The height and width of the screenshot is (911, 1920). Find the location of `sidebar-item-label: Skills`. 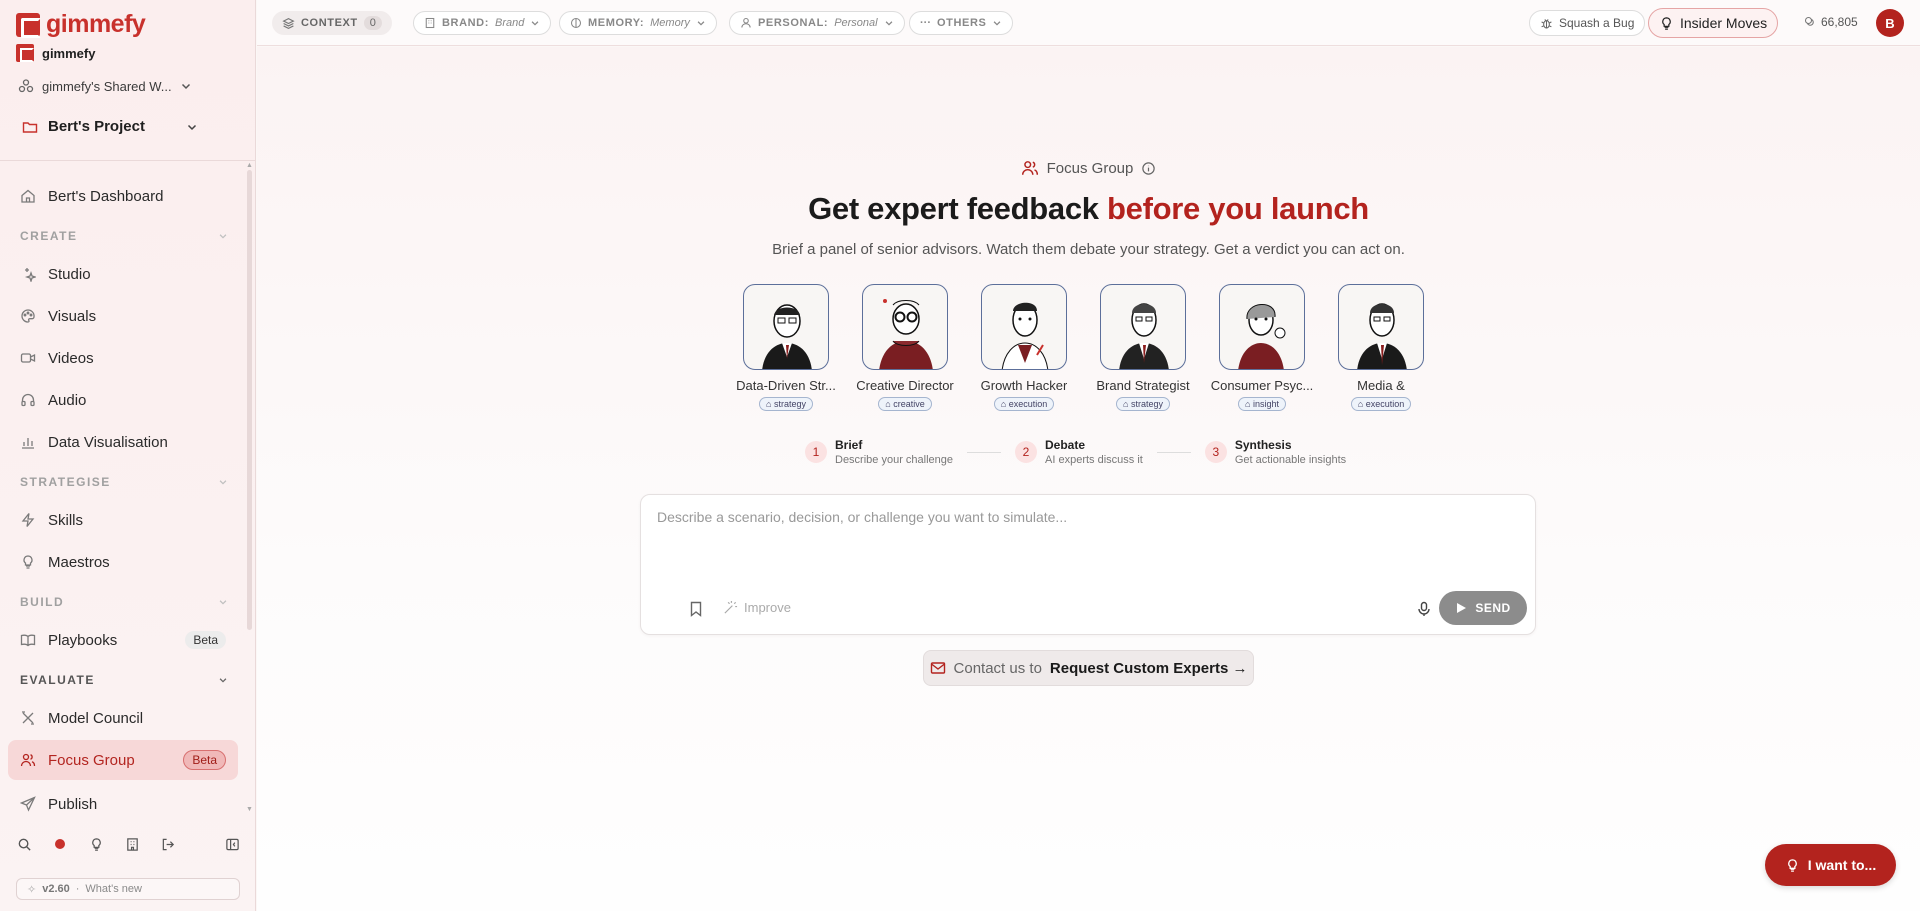

sidebar-item-label: Skills is located at coordinates (66, 520).